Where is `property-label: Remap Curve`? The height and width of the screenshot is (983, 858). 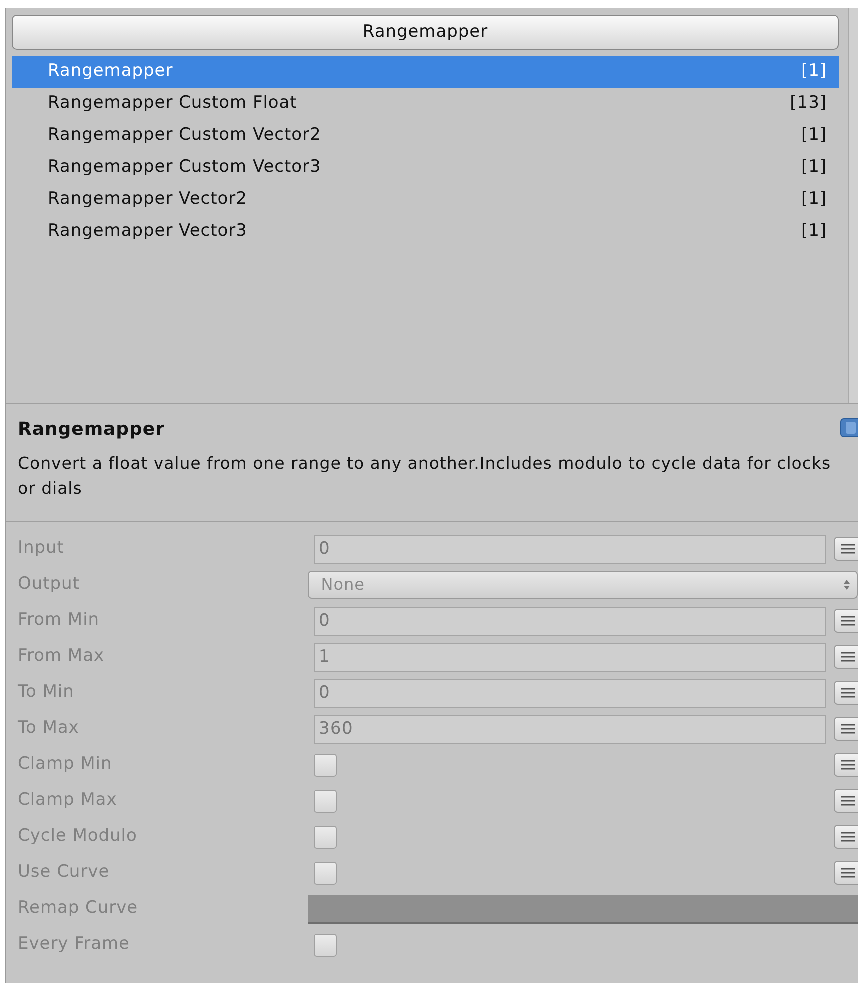
property-label: Remap Curve is located at coordinates (78, 908).